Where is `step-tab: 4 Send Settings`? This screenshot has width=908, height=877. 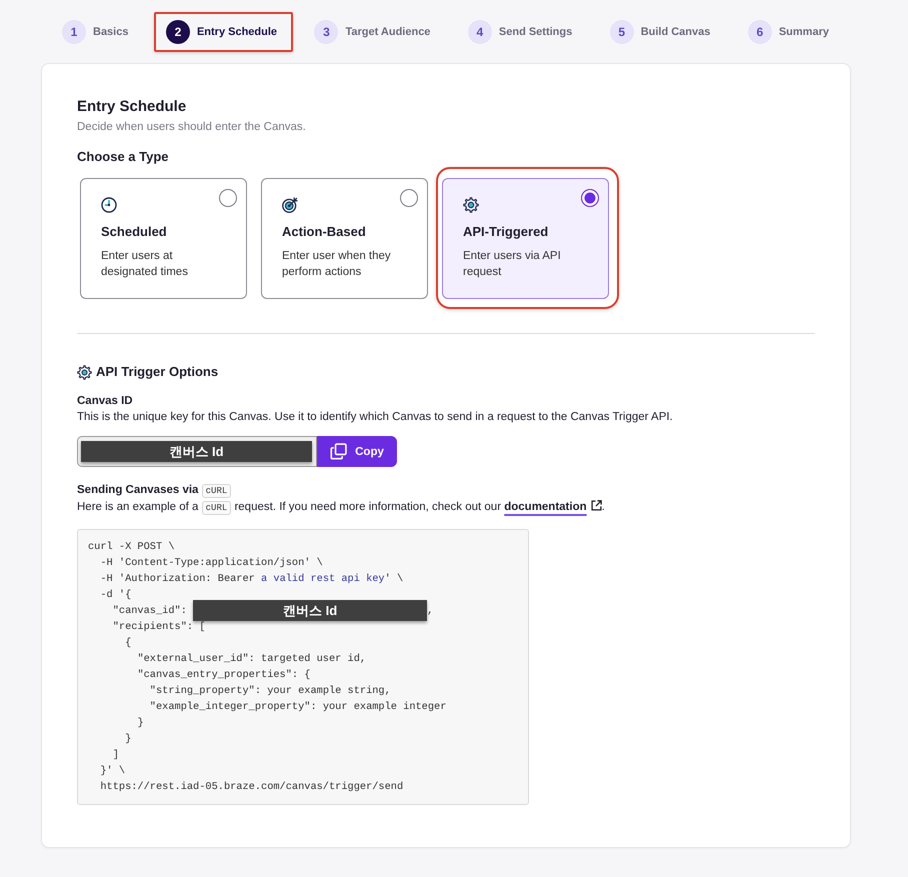 step-tab: 4 Send Settings is located at coordinates (520, 32).